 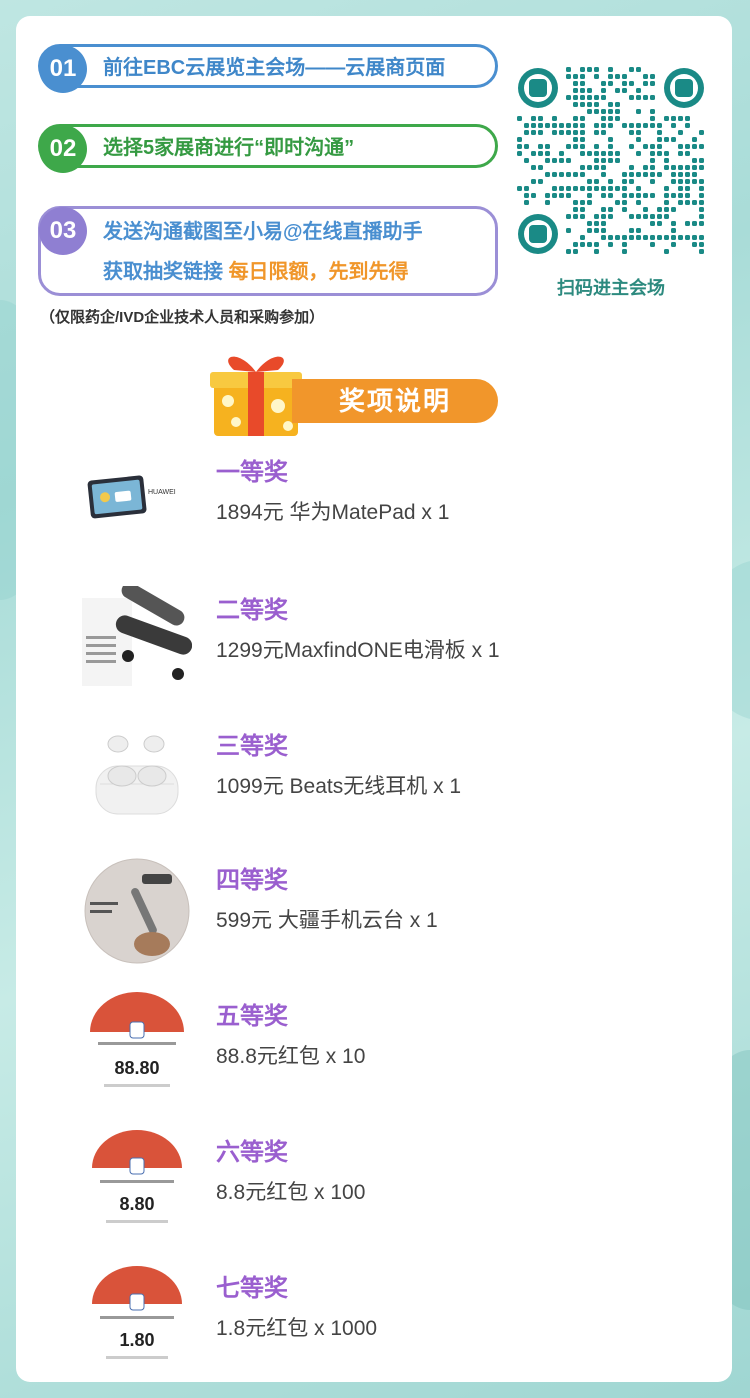 I want to click on red-envelope-image: 1.80, so click(x=137, y=1312).